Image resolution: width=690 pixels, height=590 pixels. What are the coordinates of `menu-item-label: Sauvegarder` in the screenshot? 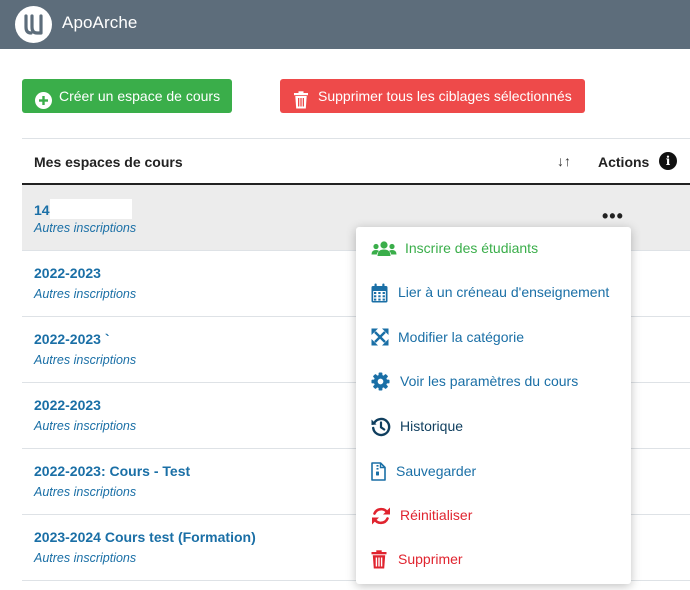 It's located at (436, 471).